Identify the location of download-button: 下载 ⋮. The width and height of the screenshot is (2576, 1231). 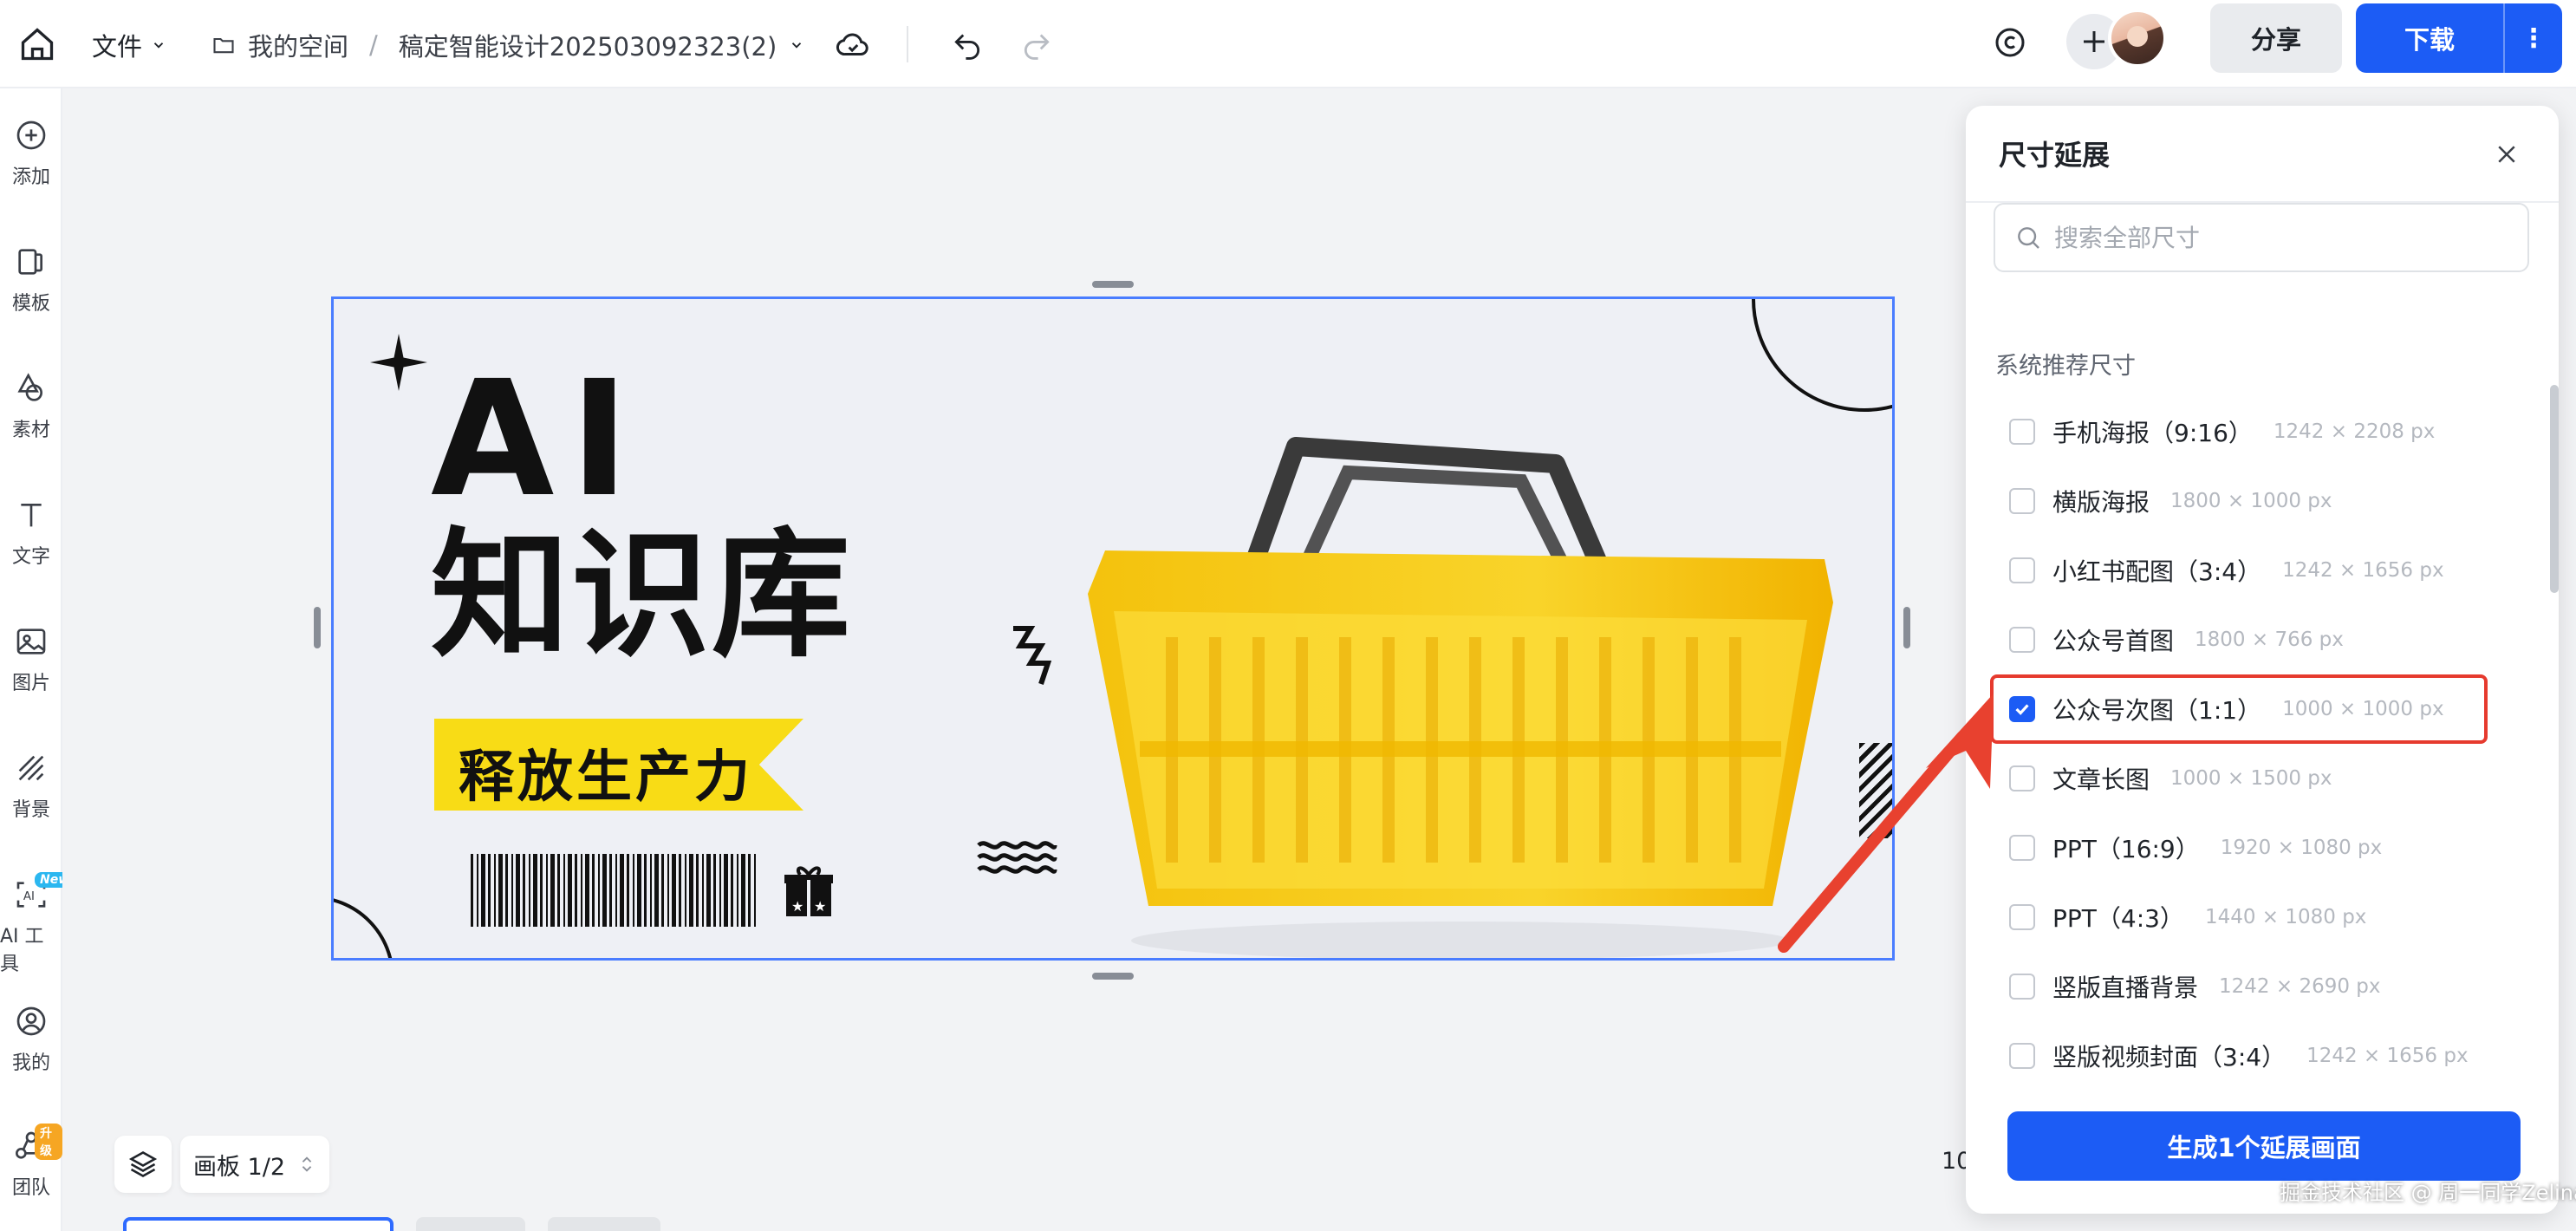
(2459, 38).